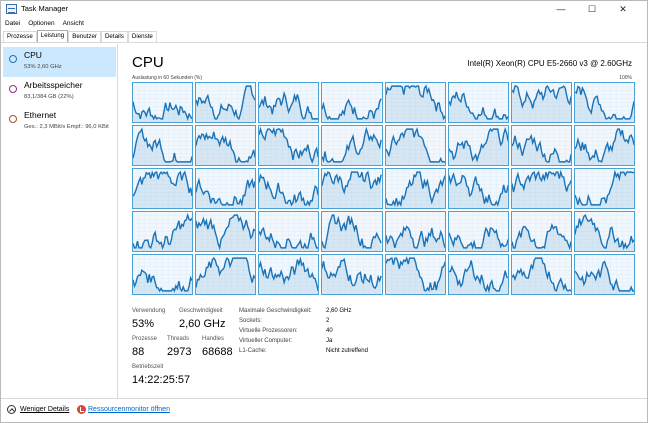 This screenshot has width=648, height=423. Describe the element at coordinates (59, 92) in the screenshot. I see `sidebar-item-arbeitsspeicher: Arbeitsspeicher 83,1/384 GB (22%)` at that location.